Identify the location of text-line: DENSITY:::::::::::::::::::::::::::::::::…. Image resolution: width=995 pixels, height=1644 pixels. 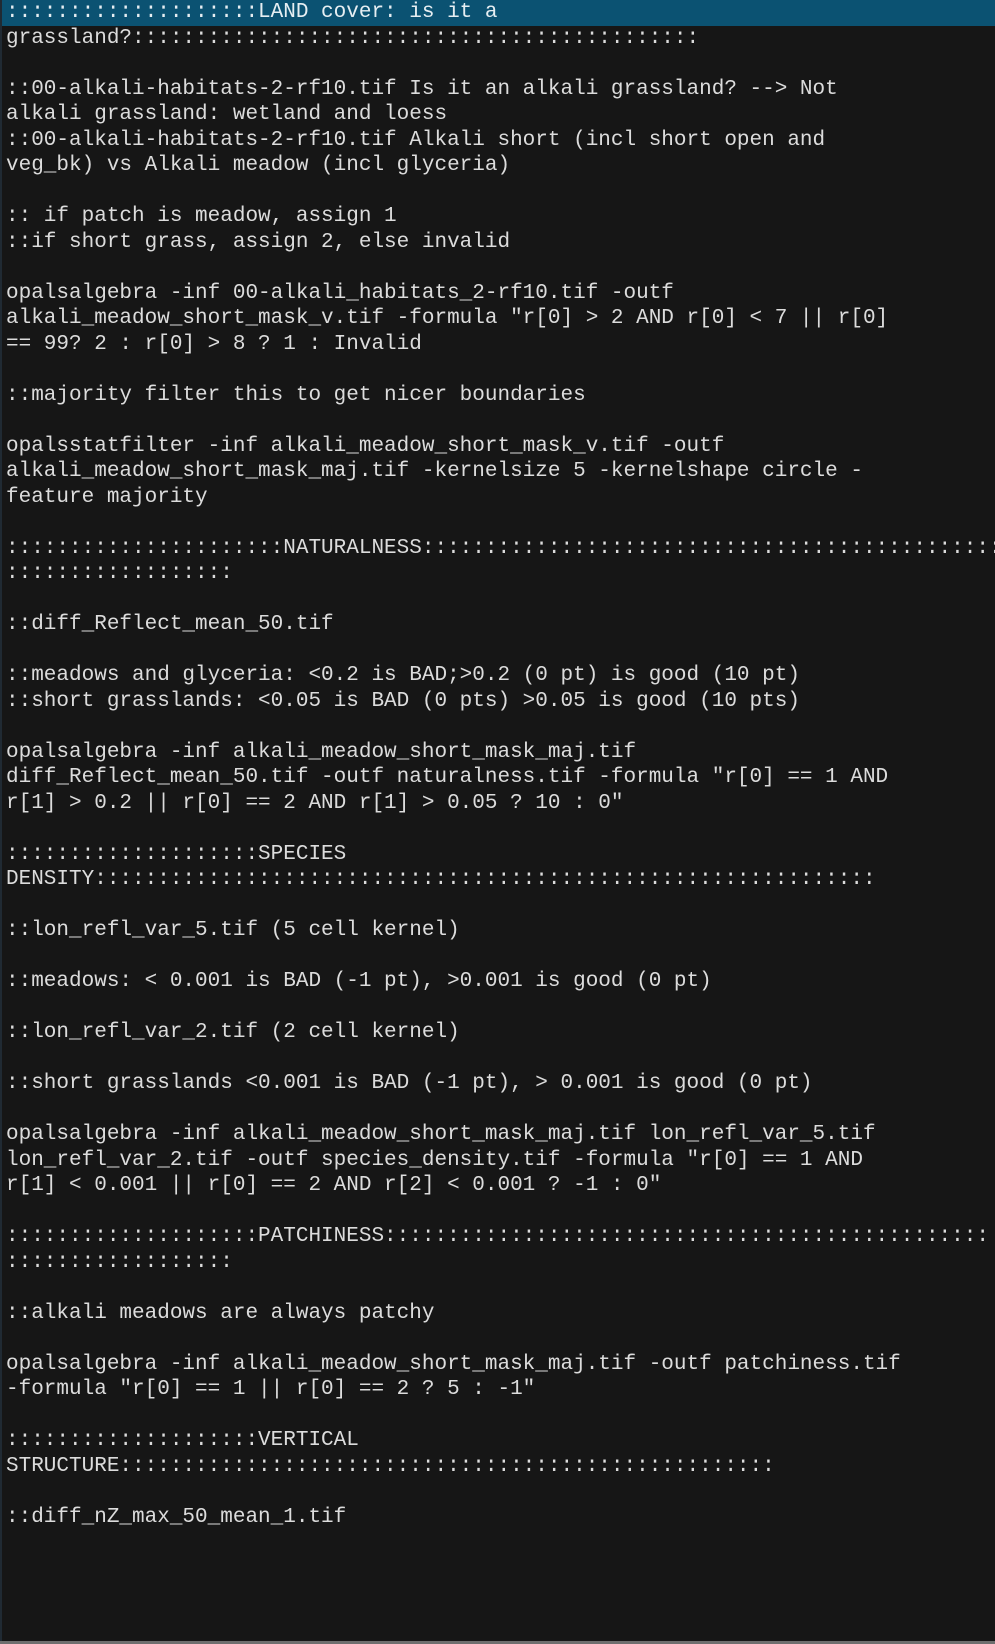
(498, 880).